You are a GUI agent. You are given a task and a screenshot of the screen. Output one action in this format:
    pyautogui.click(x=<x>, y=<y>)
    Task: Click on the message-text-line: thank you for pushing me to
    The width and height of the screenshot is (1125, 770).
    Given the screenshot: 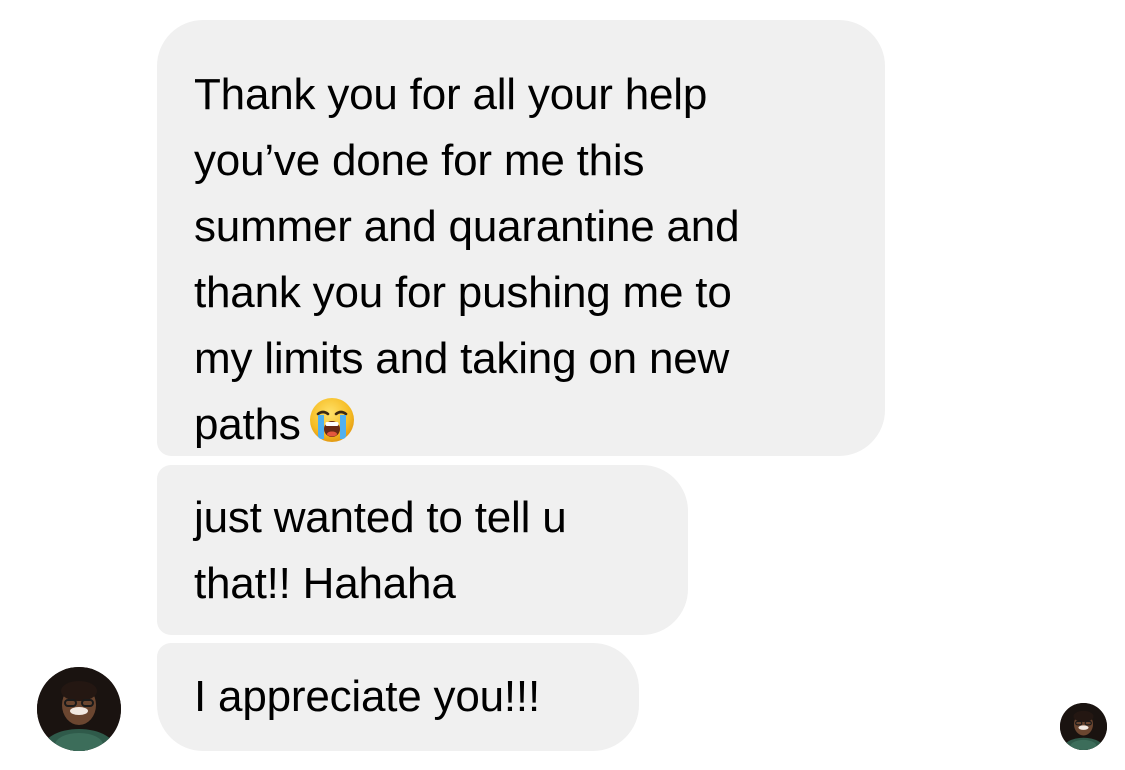 What is the action you would take?
    pyautogui.click(x=463, y=292)
    